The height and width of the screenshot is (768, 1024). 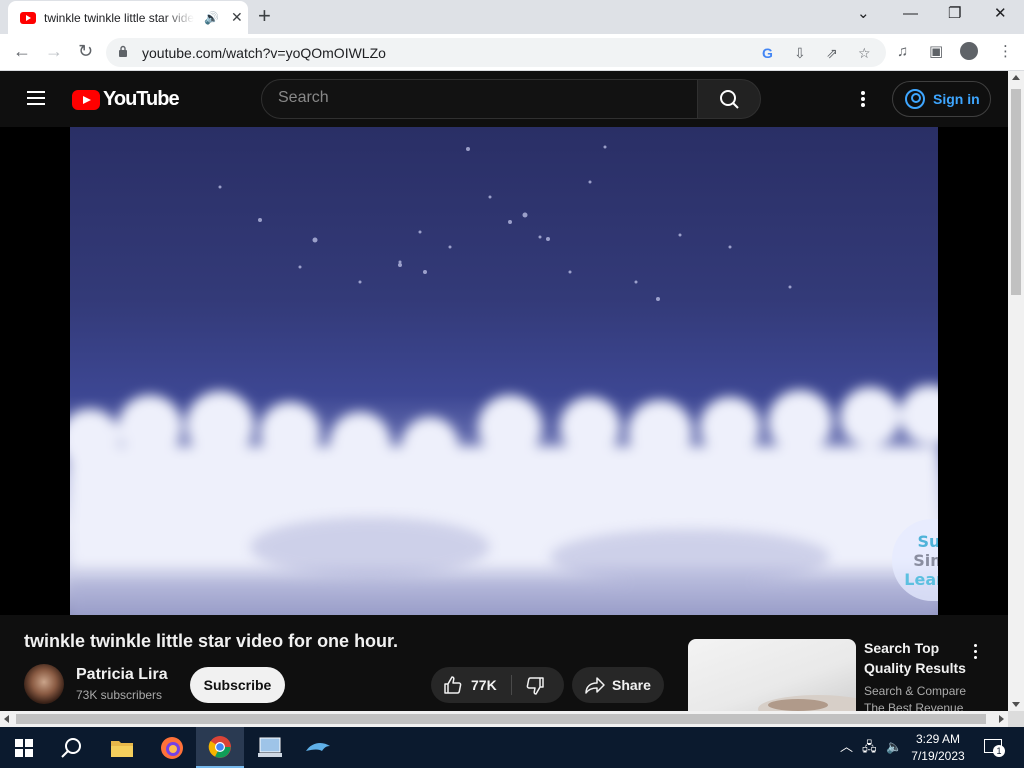 What do you see at coordinates (915, 697) in the screenshot?
I see `ad-subtitle: Search & Compare The Best Revenue` at bounding box center [915, 697].